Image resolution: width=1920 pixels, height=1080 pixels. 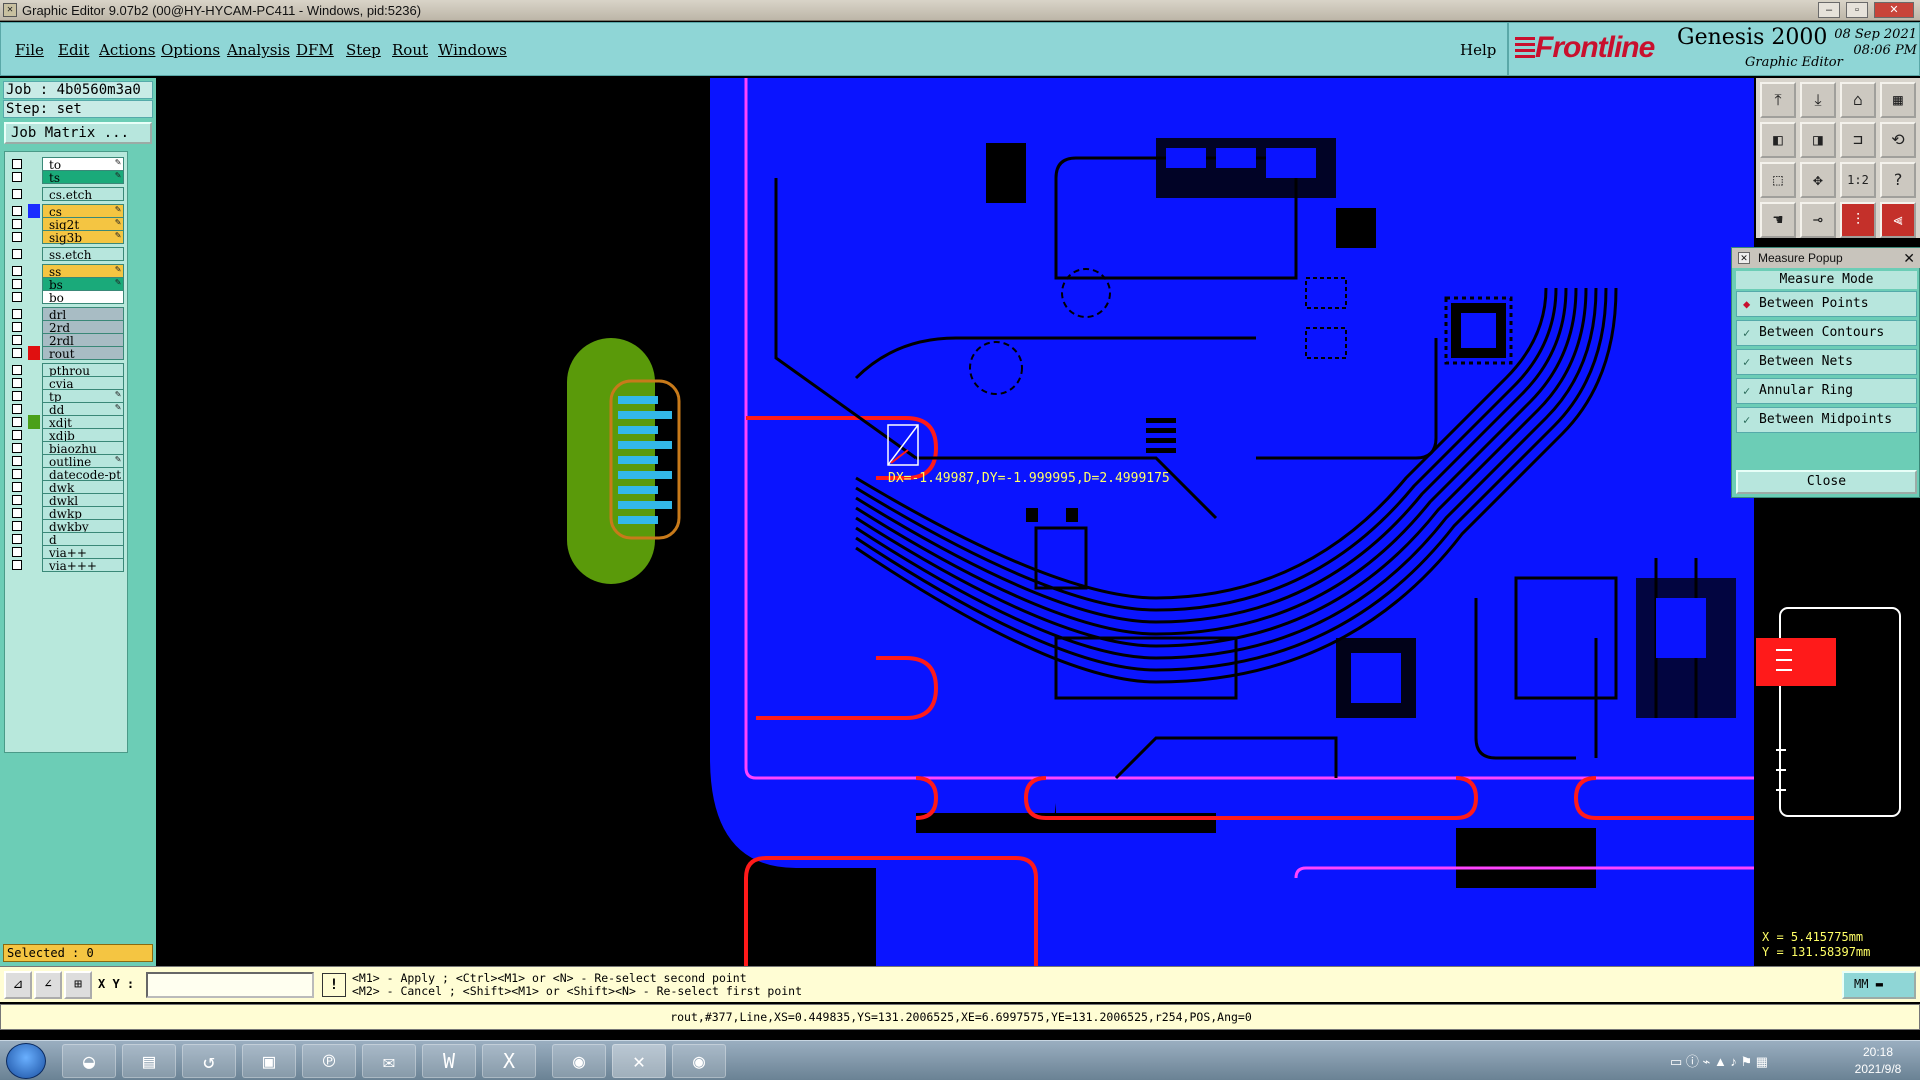 What do you see at coordinates (83, 164) in the screenshot?
I see `layer-name: to` at bounding box center [83, 164].